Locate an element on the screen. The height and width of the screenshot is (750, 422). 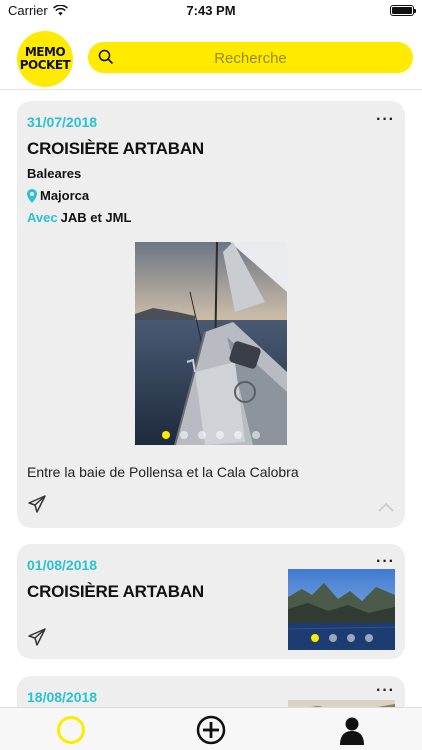
location-pin-icon is located at coordinates (32, 195).